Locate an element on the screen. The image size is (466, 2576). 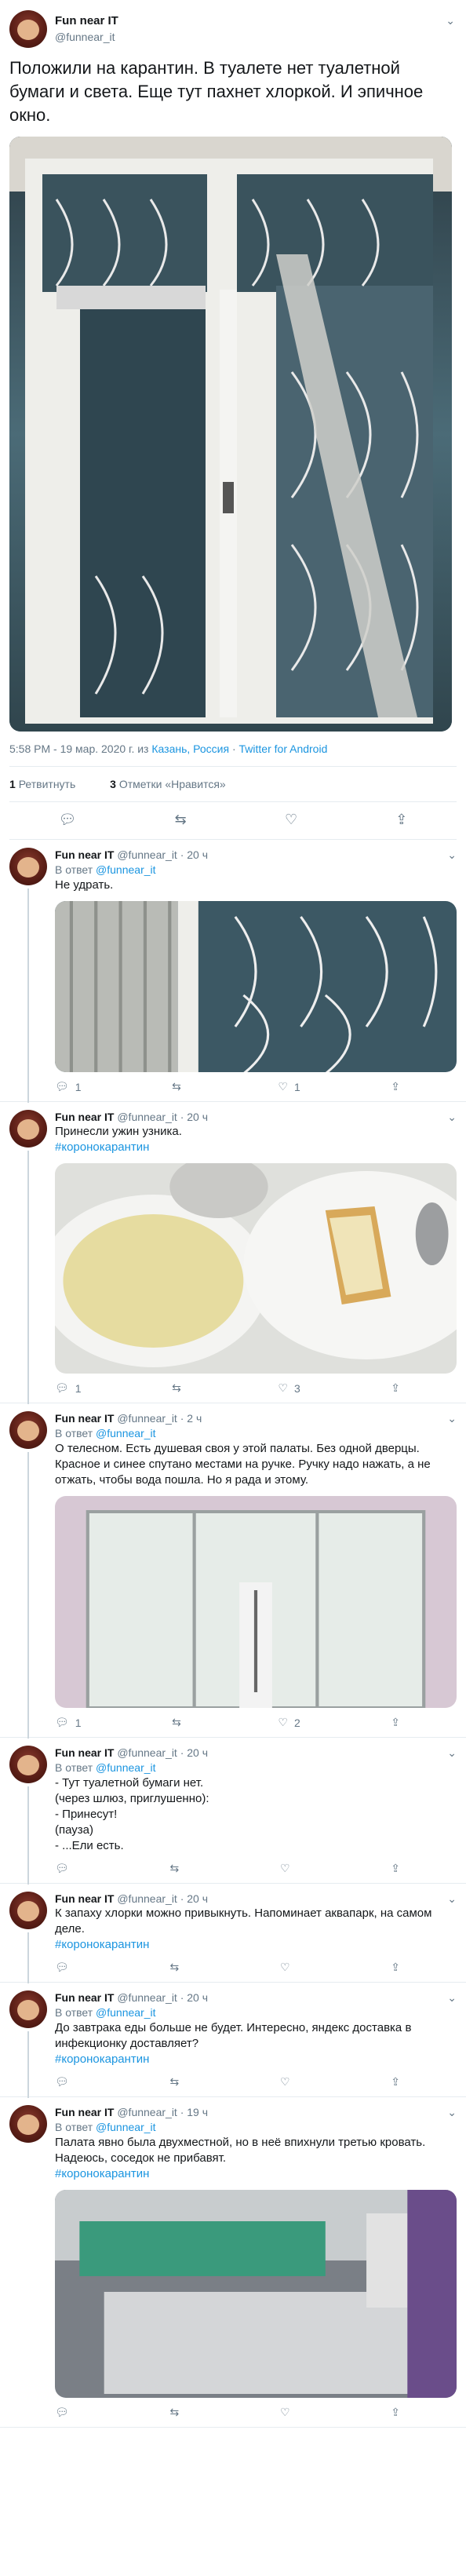
reply-time: · 2 ч is located at coordinates (191, 1418).